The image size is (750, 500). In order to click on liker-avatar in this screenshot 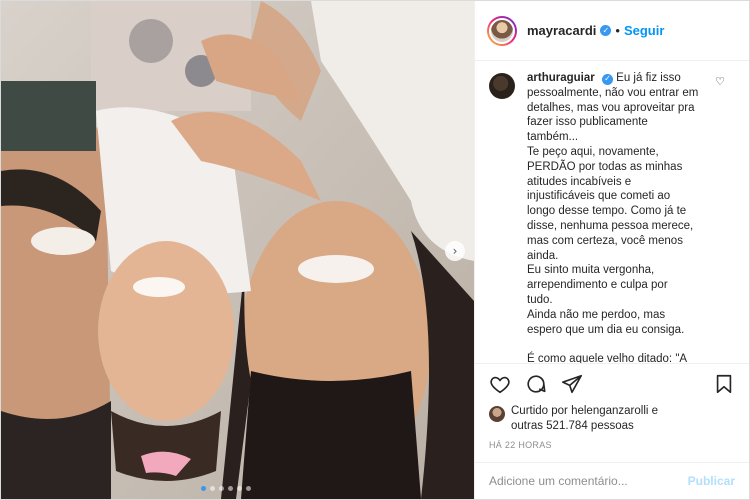, I will do `click(497, 414)`.